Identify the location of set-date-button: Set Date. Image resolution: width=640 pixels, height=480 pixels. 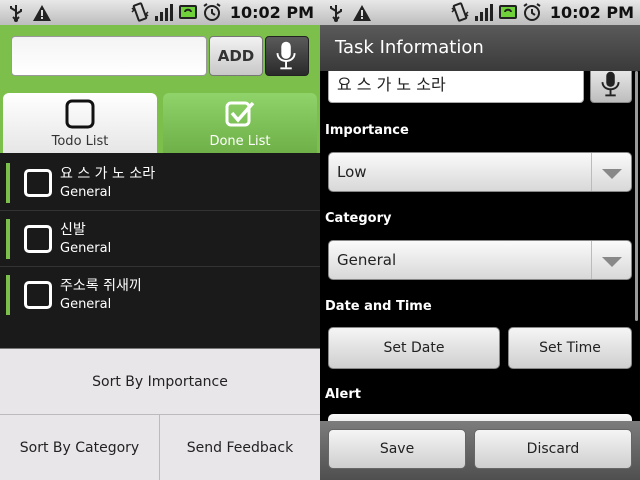
(414, 348).